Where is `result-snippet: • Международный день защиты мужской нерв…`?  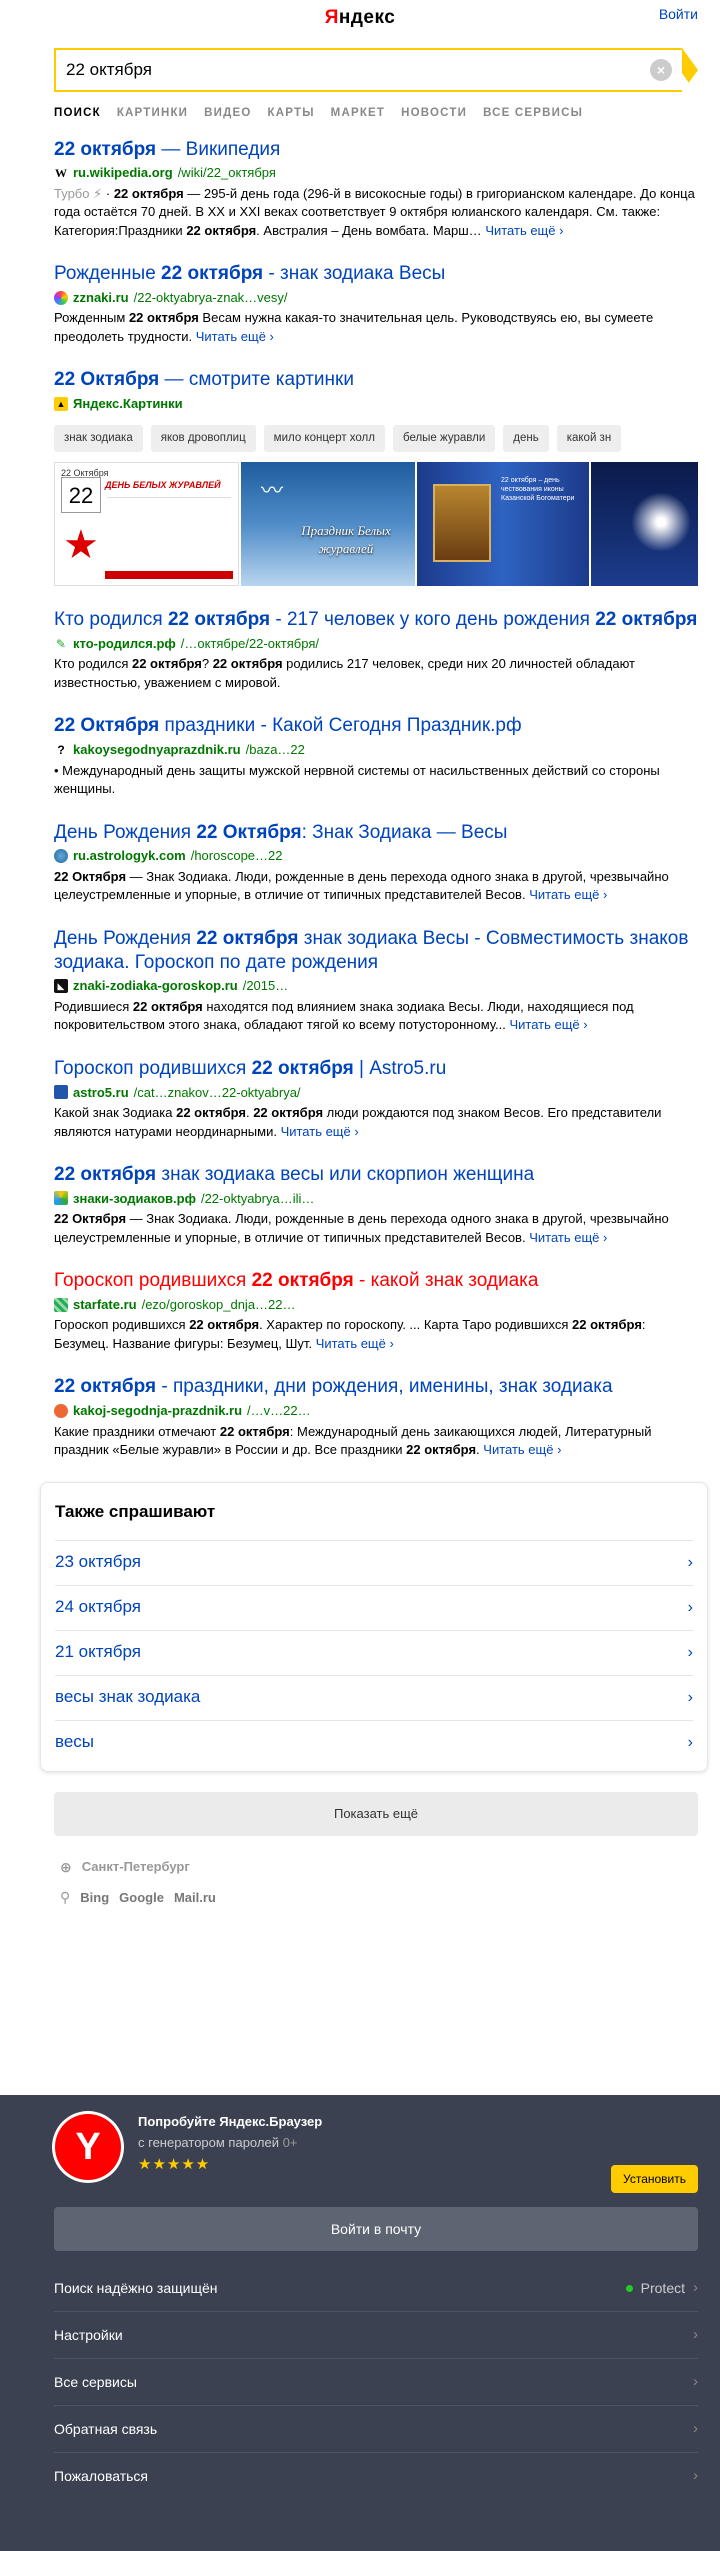 result-snippet: • Международный день защиты мужской нерв… is located at coordinates (357, 779).